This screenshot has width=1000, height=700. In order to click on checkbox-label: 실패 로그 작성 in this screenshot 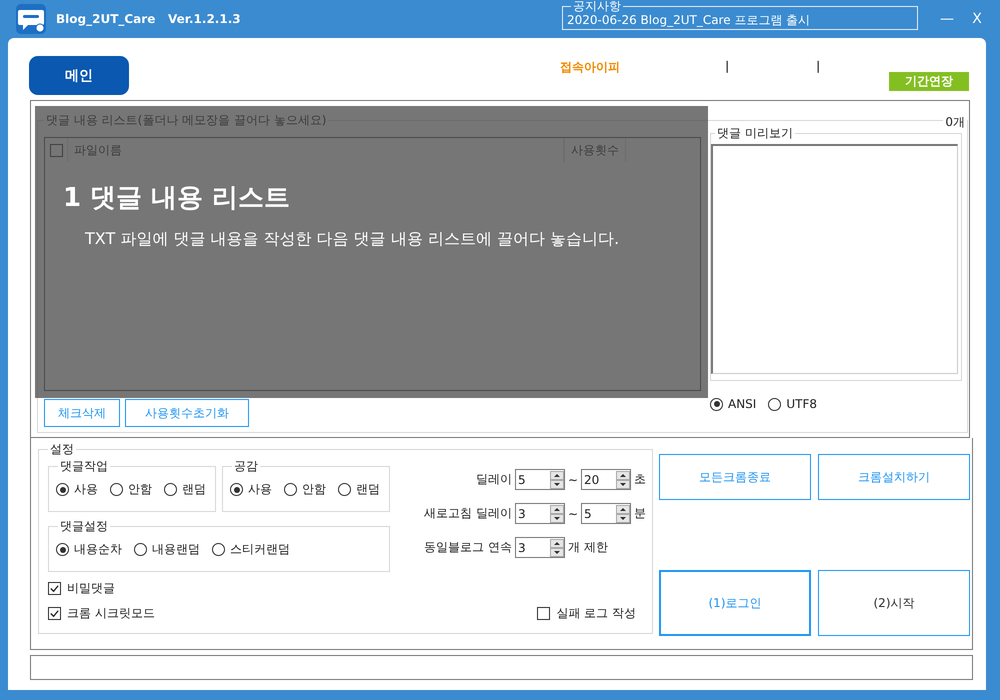, I will do `click(596, 613)`.